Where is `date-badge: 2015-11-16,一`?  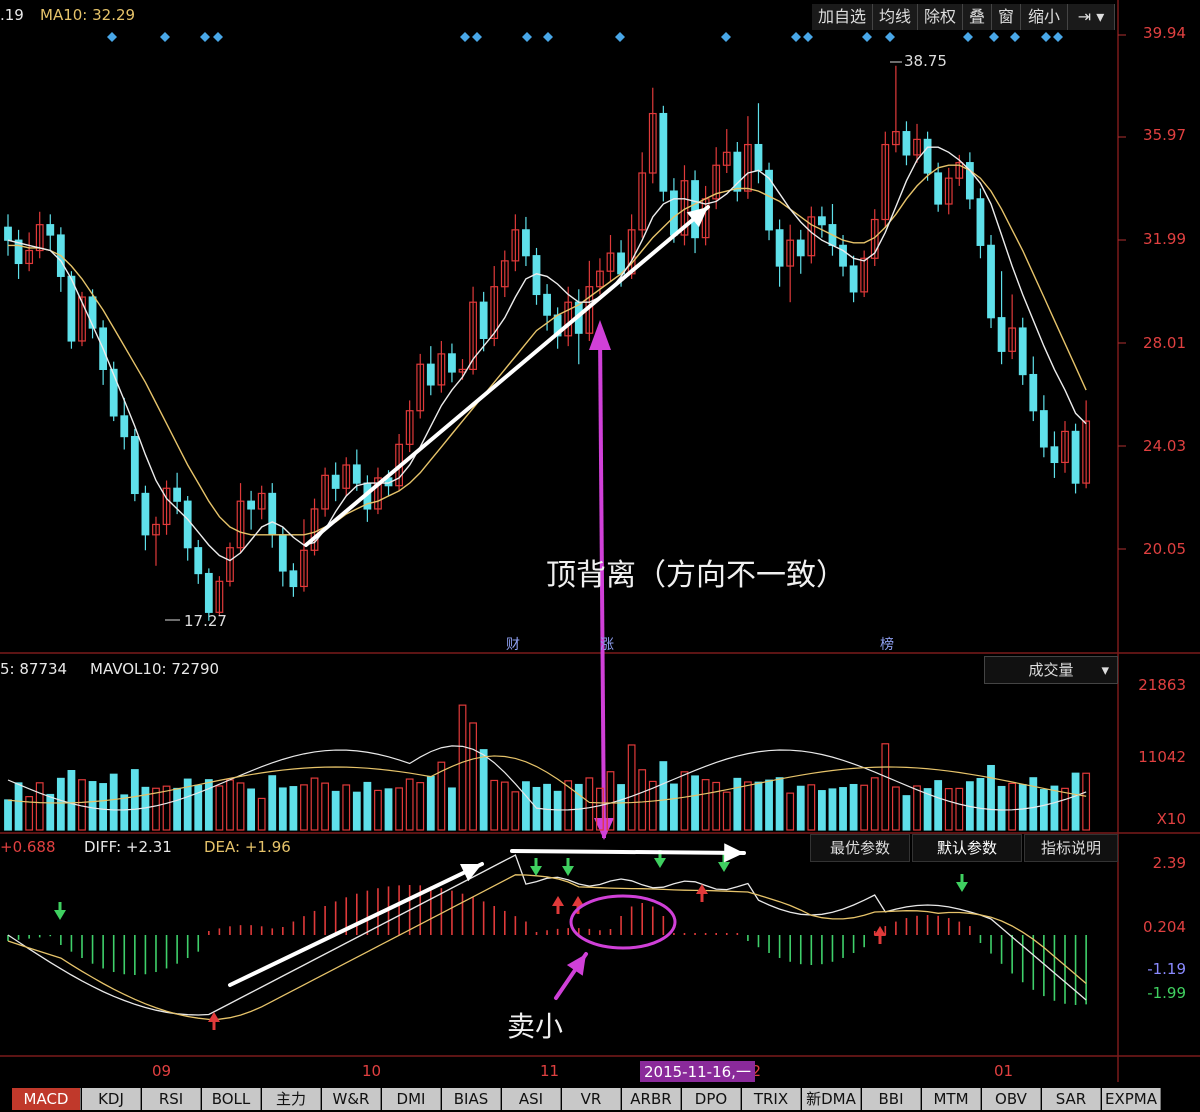
date-badge: 2015-11-16,一 is located at coordinates (697, 1071).